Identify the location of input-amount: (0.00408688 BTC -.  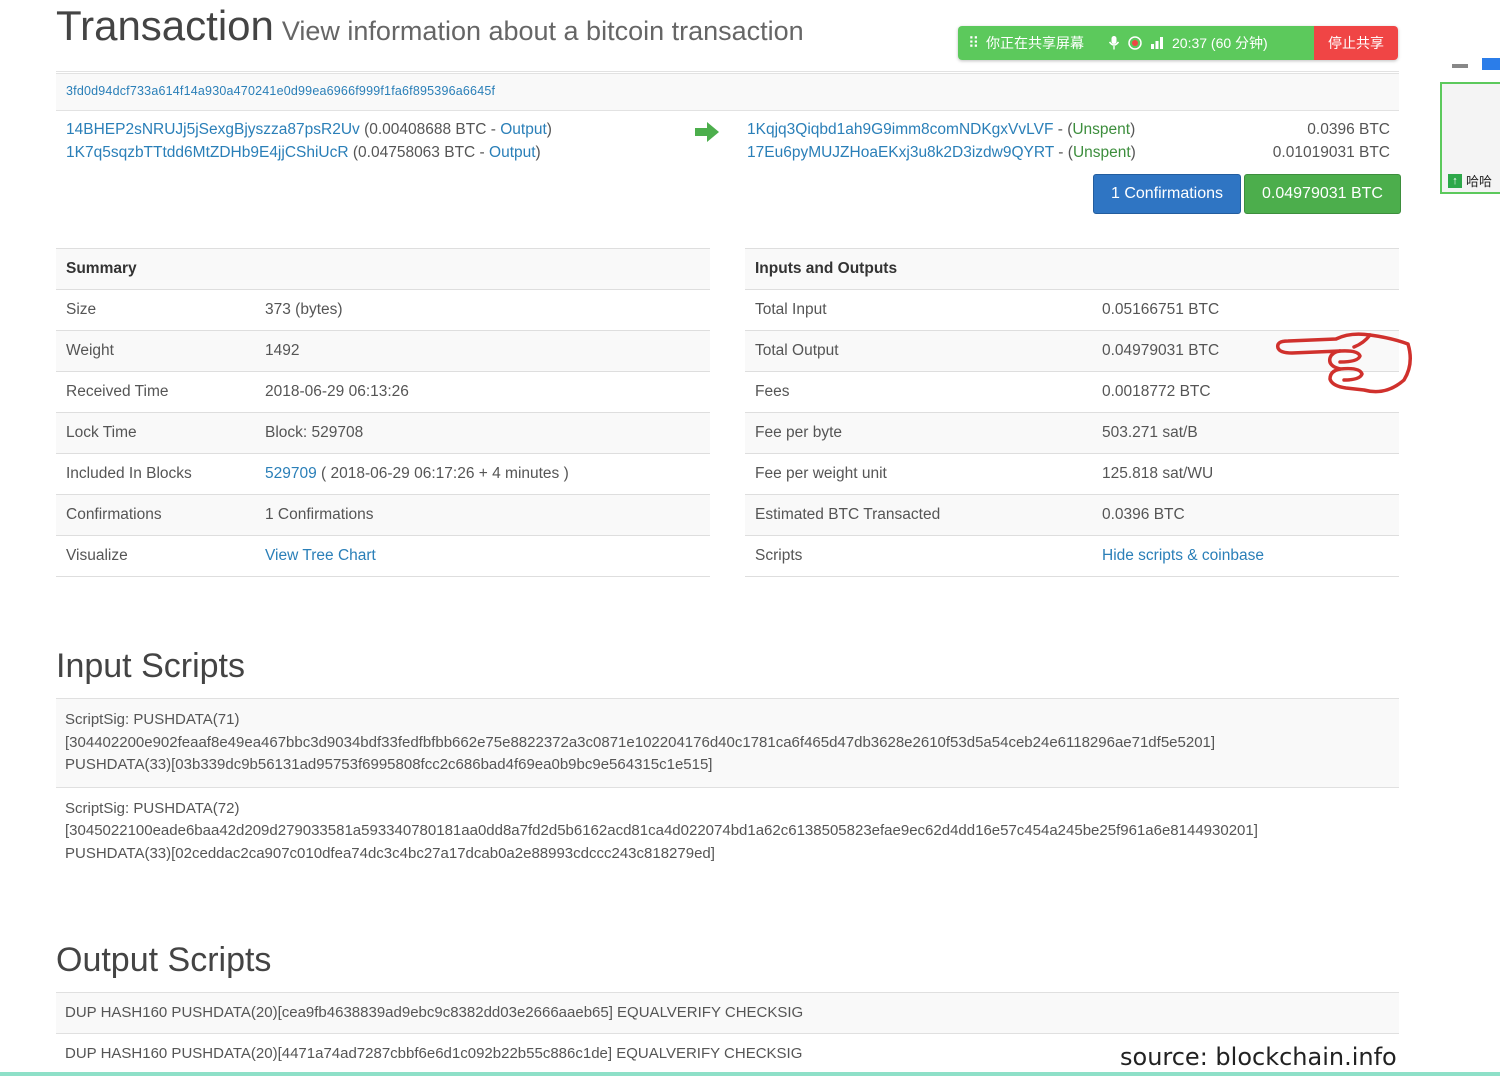
(432, 129).